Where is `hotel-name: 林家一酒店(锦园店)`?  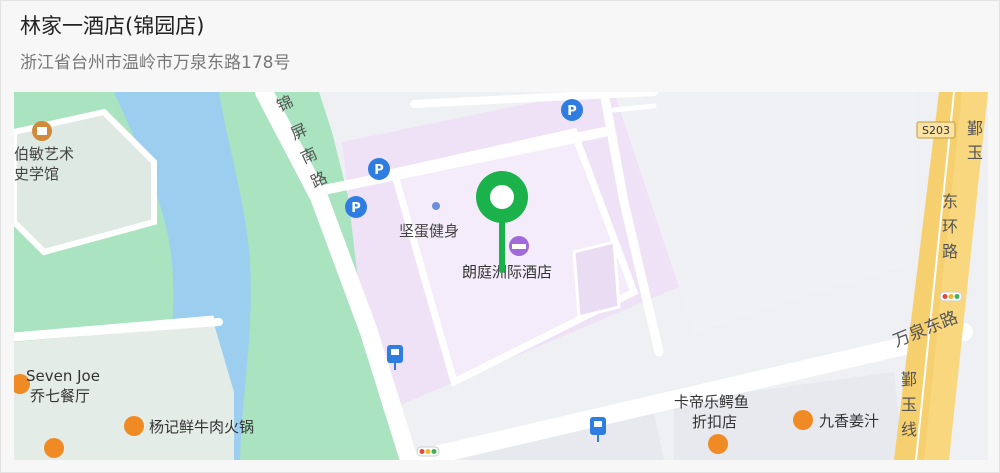 hotel-name: 林家一酒店(锦园店) is located at coordinates (112, 26).